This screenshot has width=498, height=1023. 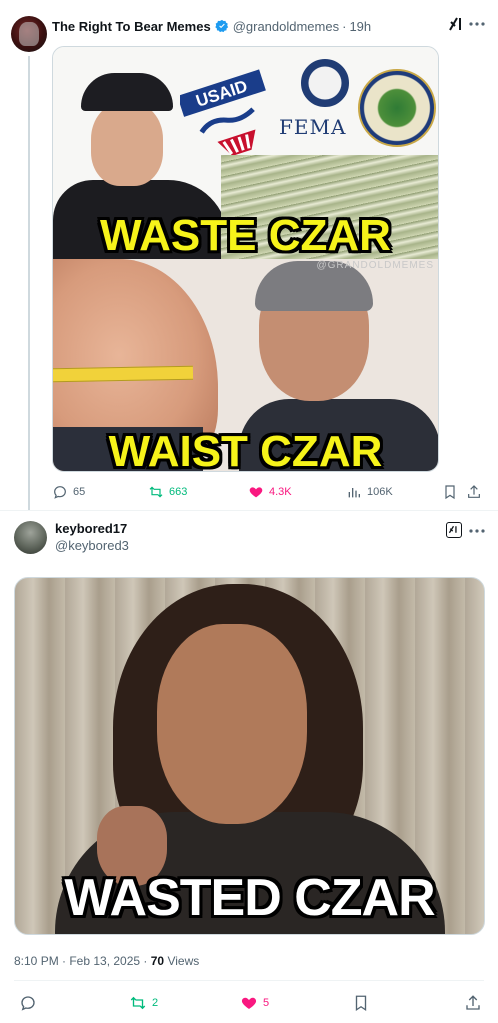 I want to click on action-bar: 65 663 4.3K 106K, so click(x=272, y=492).